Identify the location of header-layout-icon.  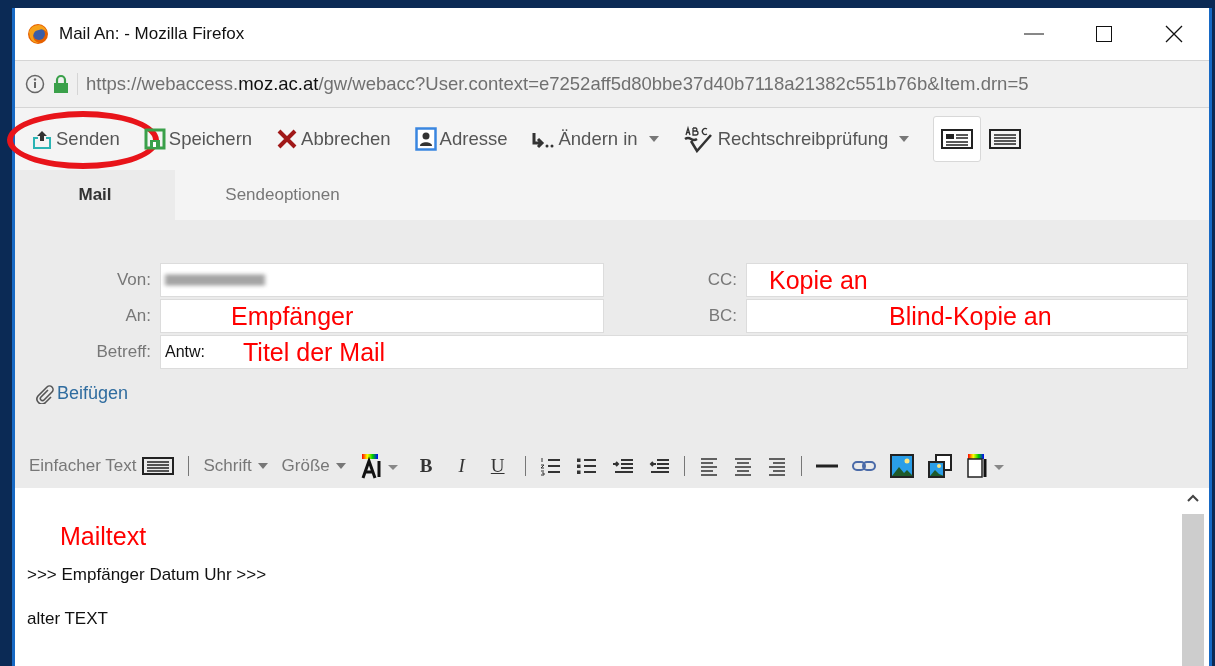
(957, 139).